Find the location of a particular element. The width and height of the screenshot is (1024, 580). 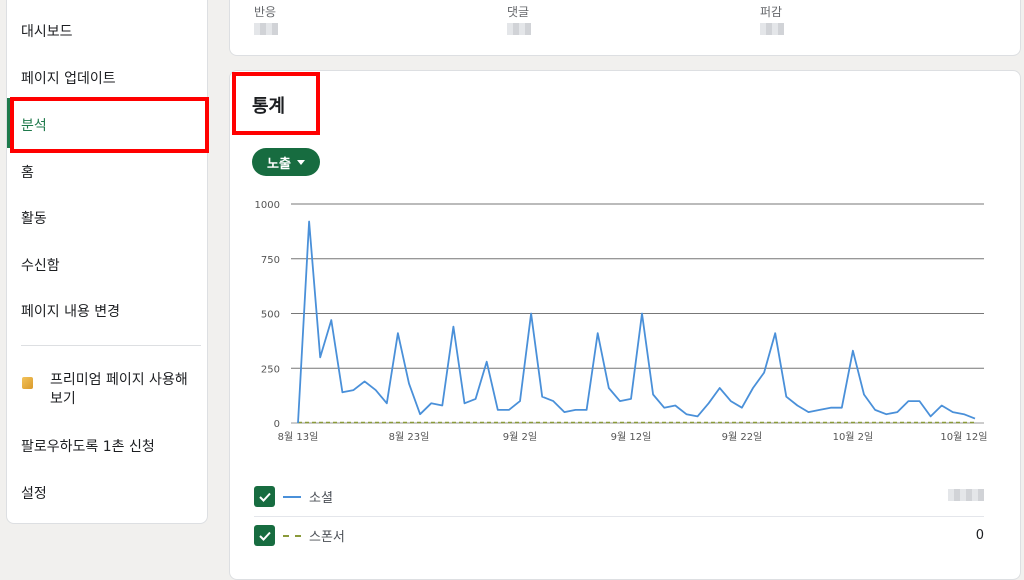

sidebar-item-page-updates: 페이지 업데이트 is located at coordinates (68, 78).